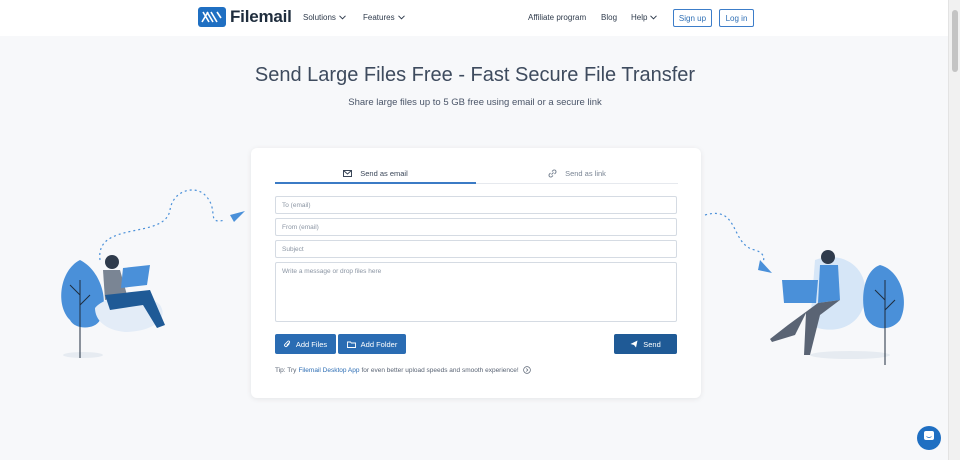 The image size is (960, 460). I want to click on signup-button: Sign up, so click(692, 18).